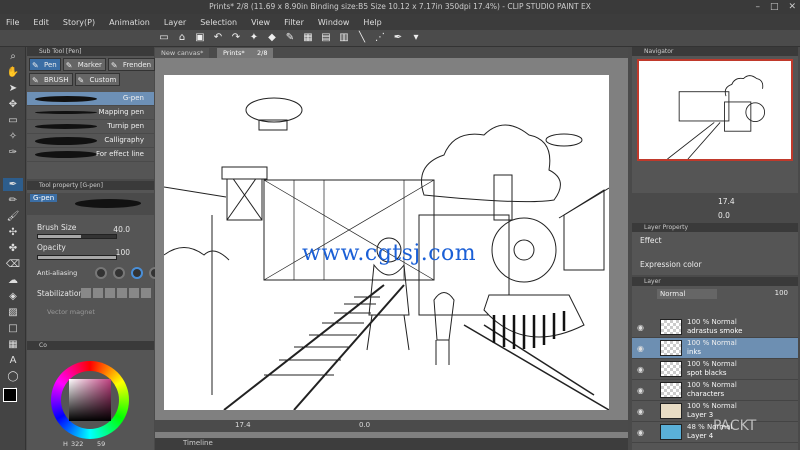 The image size is (800, 450). I want to click on hue-value: 322, so click(77, 444).